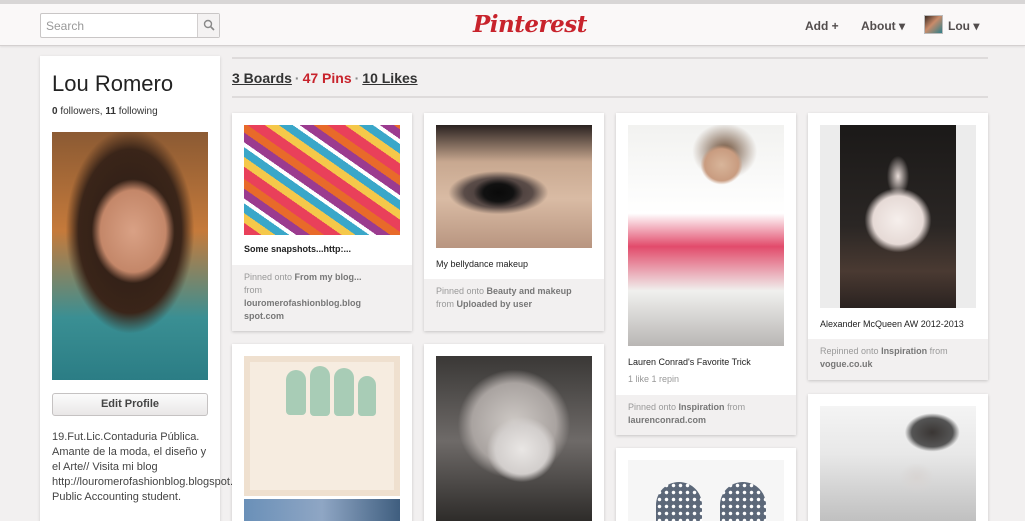  What do you see at coordinates (389, 78) in the screenshot?
I see `tab-likes: 10 Likes` at bounding box center [389, 78].